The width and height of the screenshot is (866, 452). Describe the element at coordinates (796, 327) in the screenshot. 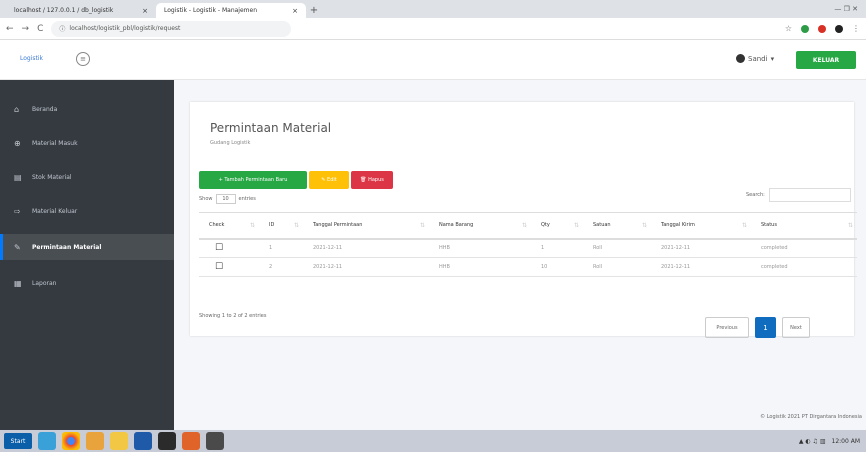

I see `next-page-button: Next` at that location.